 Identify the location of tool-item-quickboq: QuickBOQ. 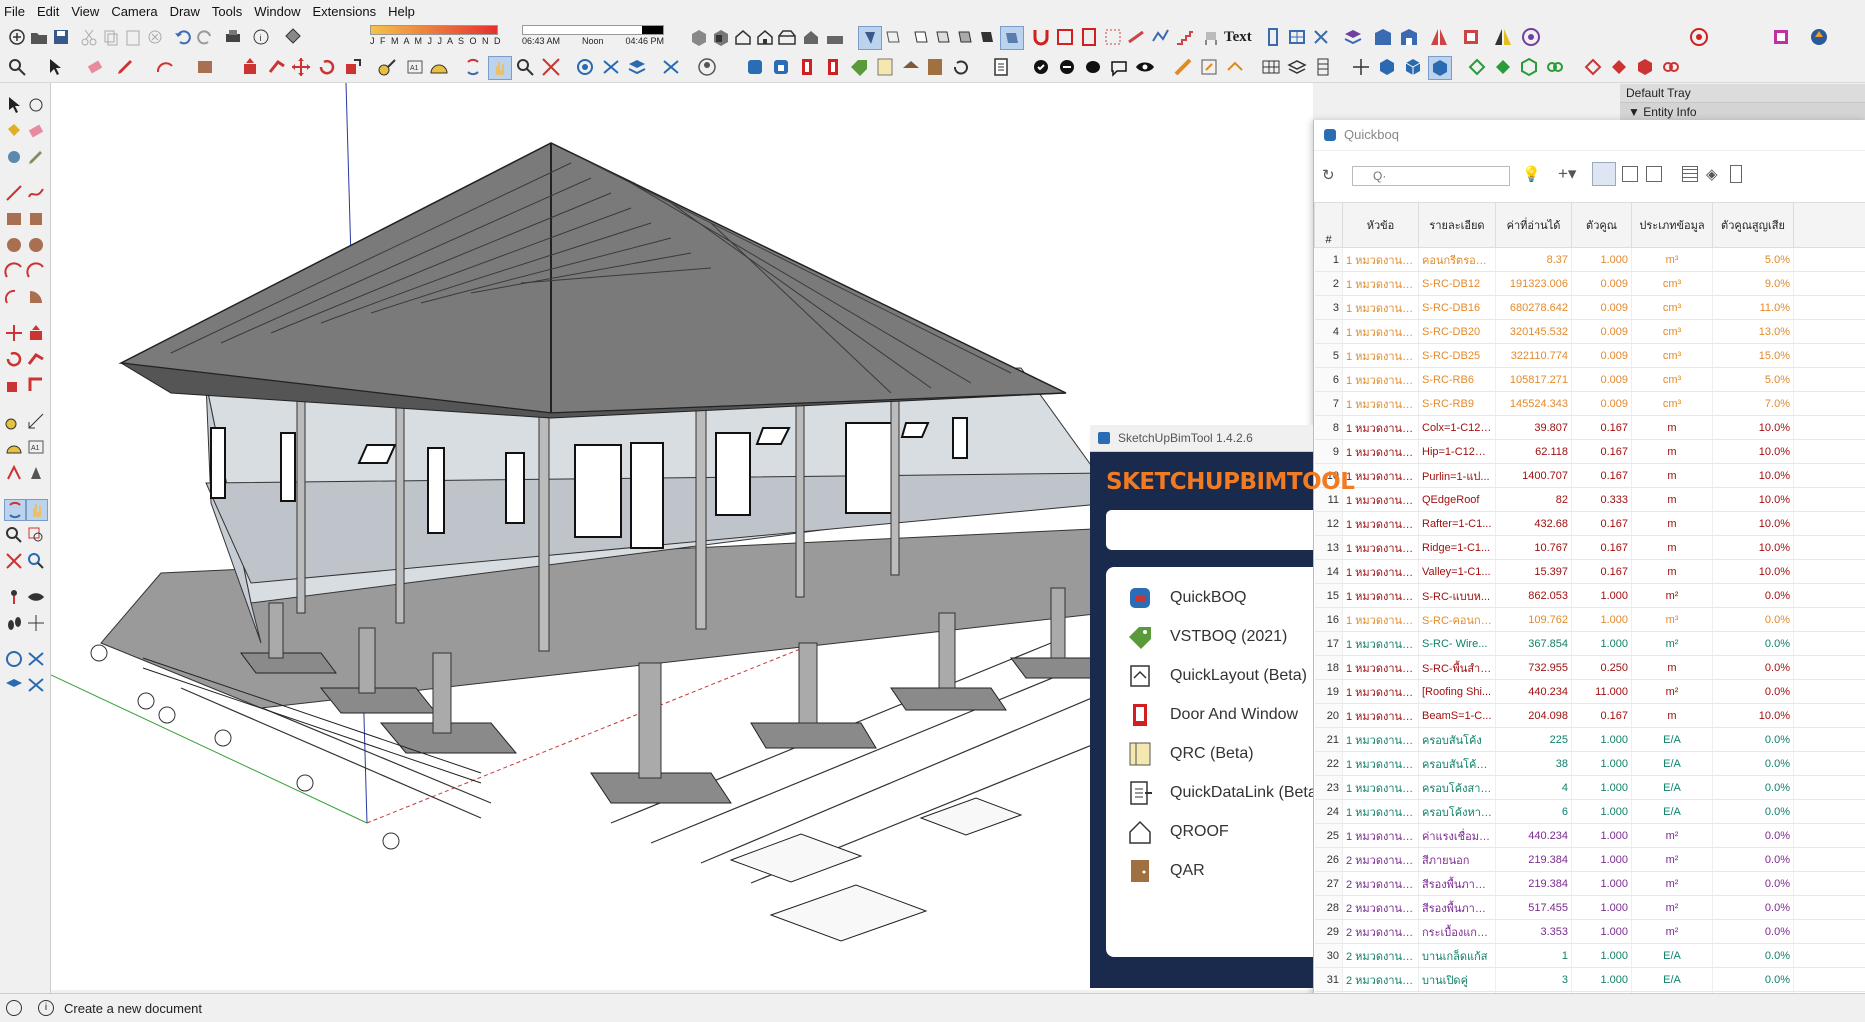
(1209, 598).